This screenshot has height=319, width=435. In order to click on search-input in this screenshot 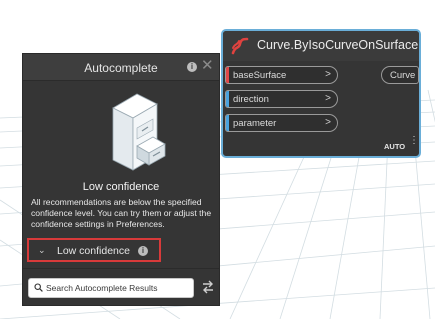, I will do `click(118, 288)`.